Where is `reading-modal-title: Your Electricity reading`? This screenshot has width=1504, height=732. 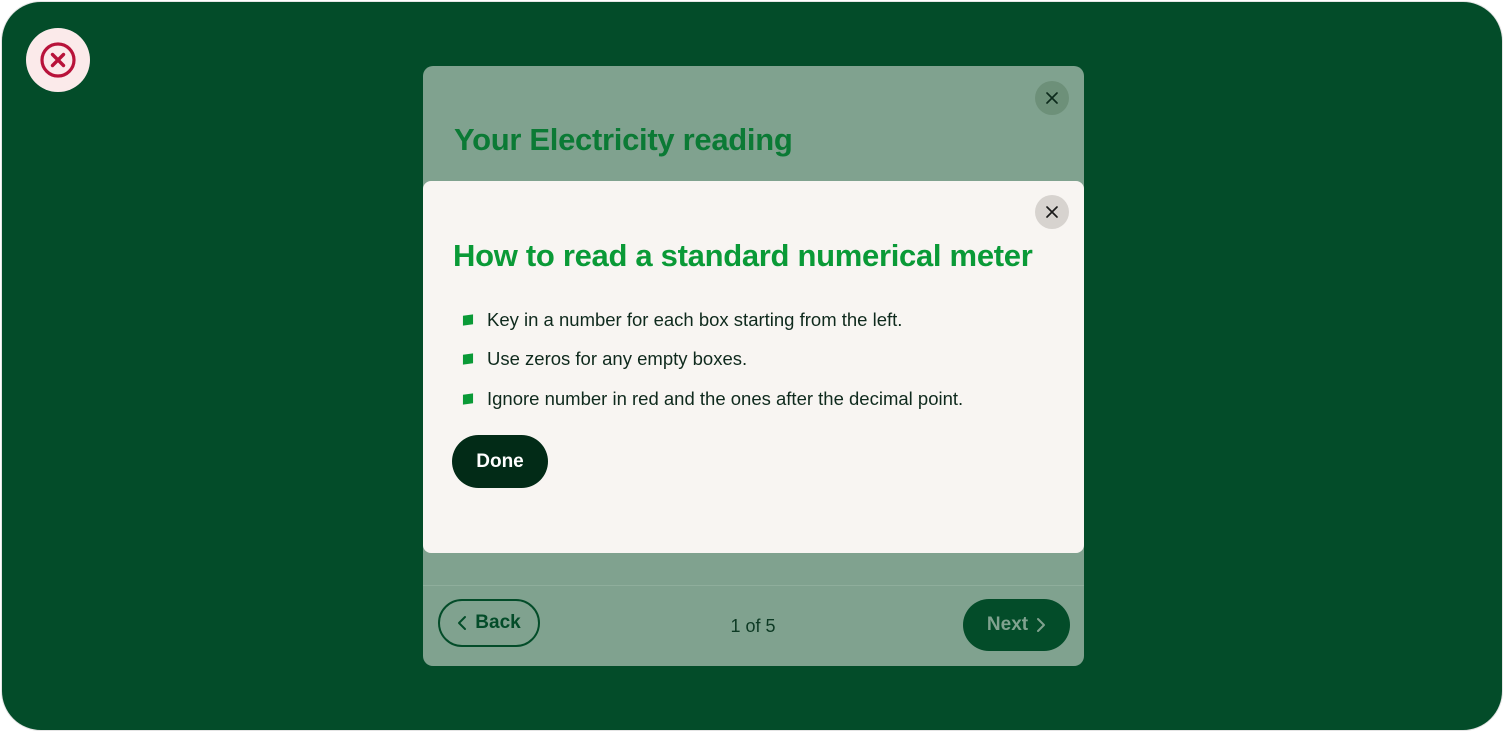 reading-modal-title: Your Electricity reading is located at coordinates (623, 139).